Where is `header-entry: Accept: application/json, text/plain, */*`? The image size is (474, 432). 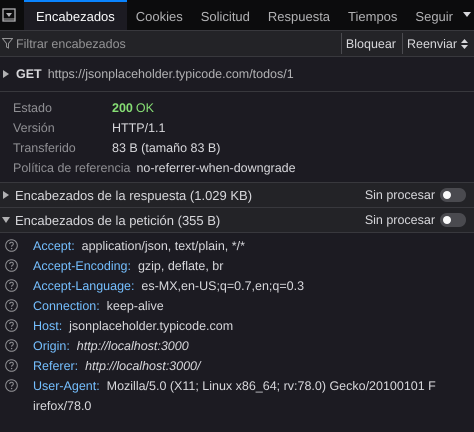
header-entry: Accept: application/json, text/plain, */* is located at coordinates (139, 246).